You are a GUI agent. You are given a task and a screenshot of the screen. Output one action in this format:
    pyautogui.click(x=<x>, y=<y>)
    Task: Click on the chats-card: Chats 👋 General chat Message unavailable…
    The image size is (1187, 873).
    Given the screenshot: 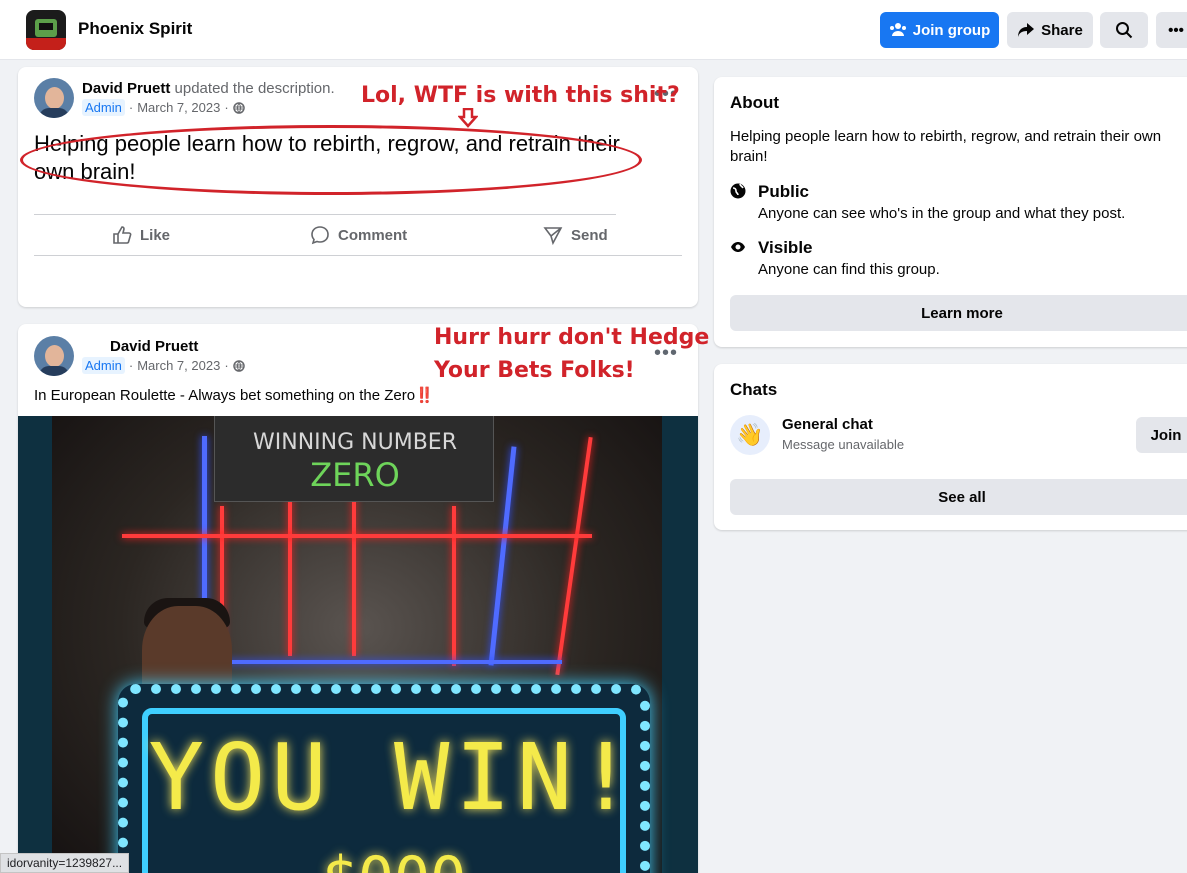 What is the action you would take?
    pyautogui.click(x=950, y=447)
    